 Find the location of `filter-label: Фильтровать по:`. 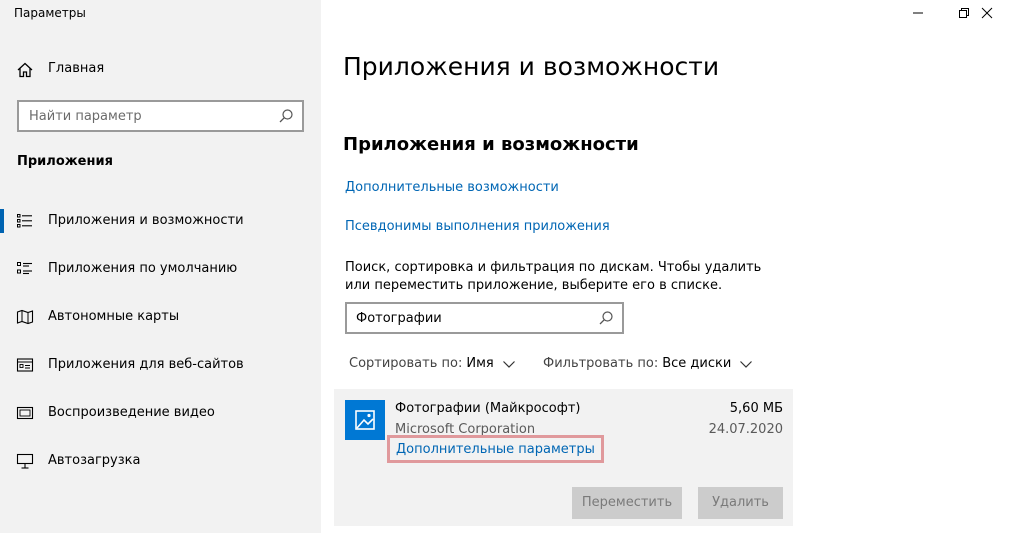

filter-label: Фильтровать по: is located at coordinates (601, 363).